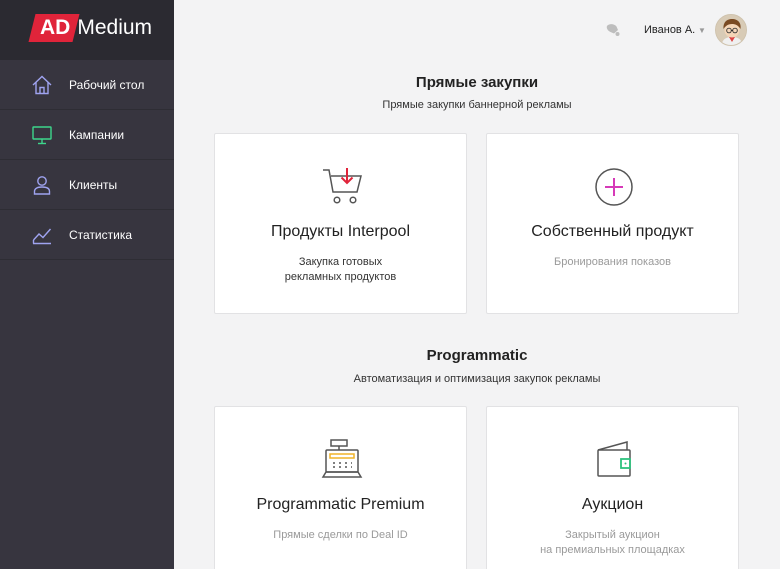 The image size is (780, 569). What do you see at coordinates (42, 236) in the screenshot?
I see `chart-icon` at bounding box center [42, 236].